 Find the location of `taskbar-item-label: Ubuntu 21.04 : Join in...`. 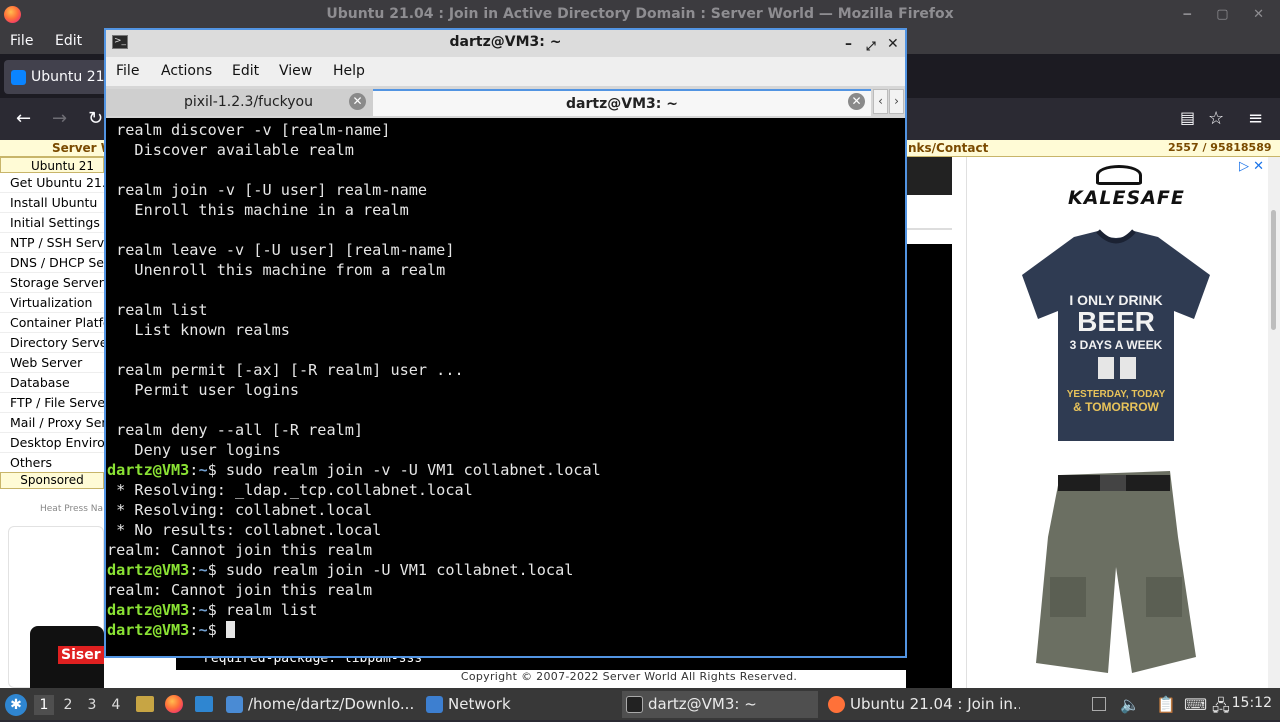

taskbar-item-label: Ubuntu 21.04 : Join in... is located at coordinates (935, 704).